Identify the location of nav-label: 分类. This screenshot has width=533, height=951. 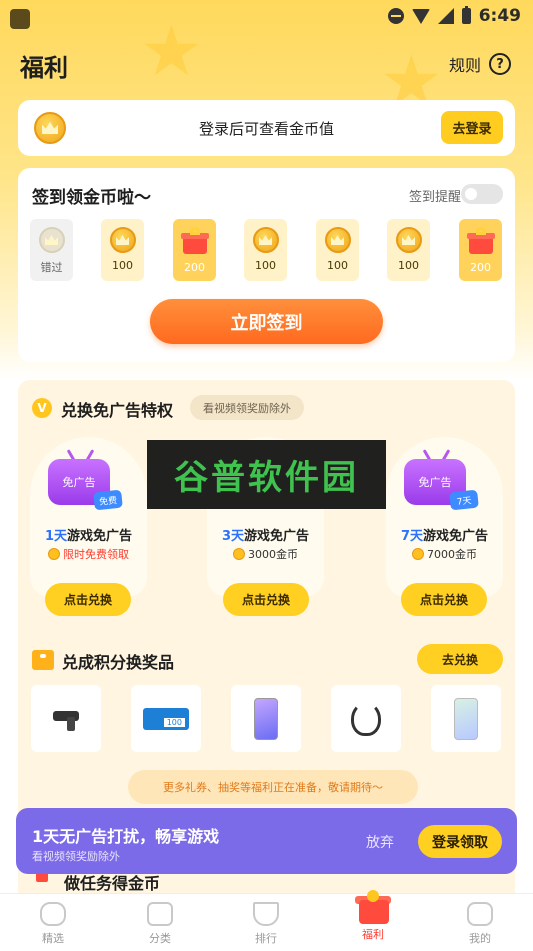
(160, 938).